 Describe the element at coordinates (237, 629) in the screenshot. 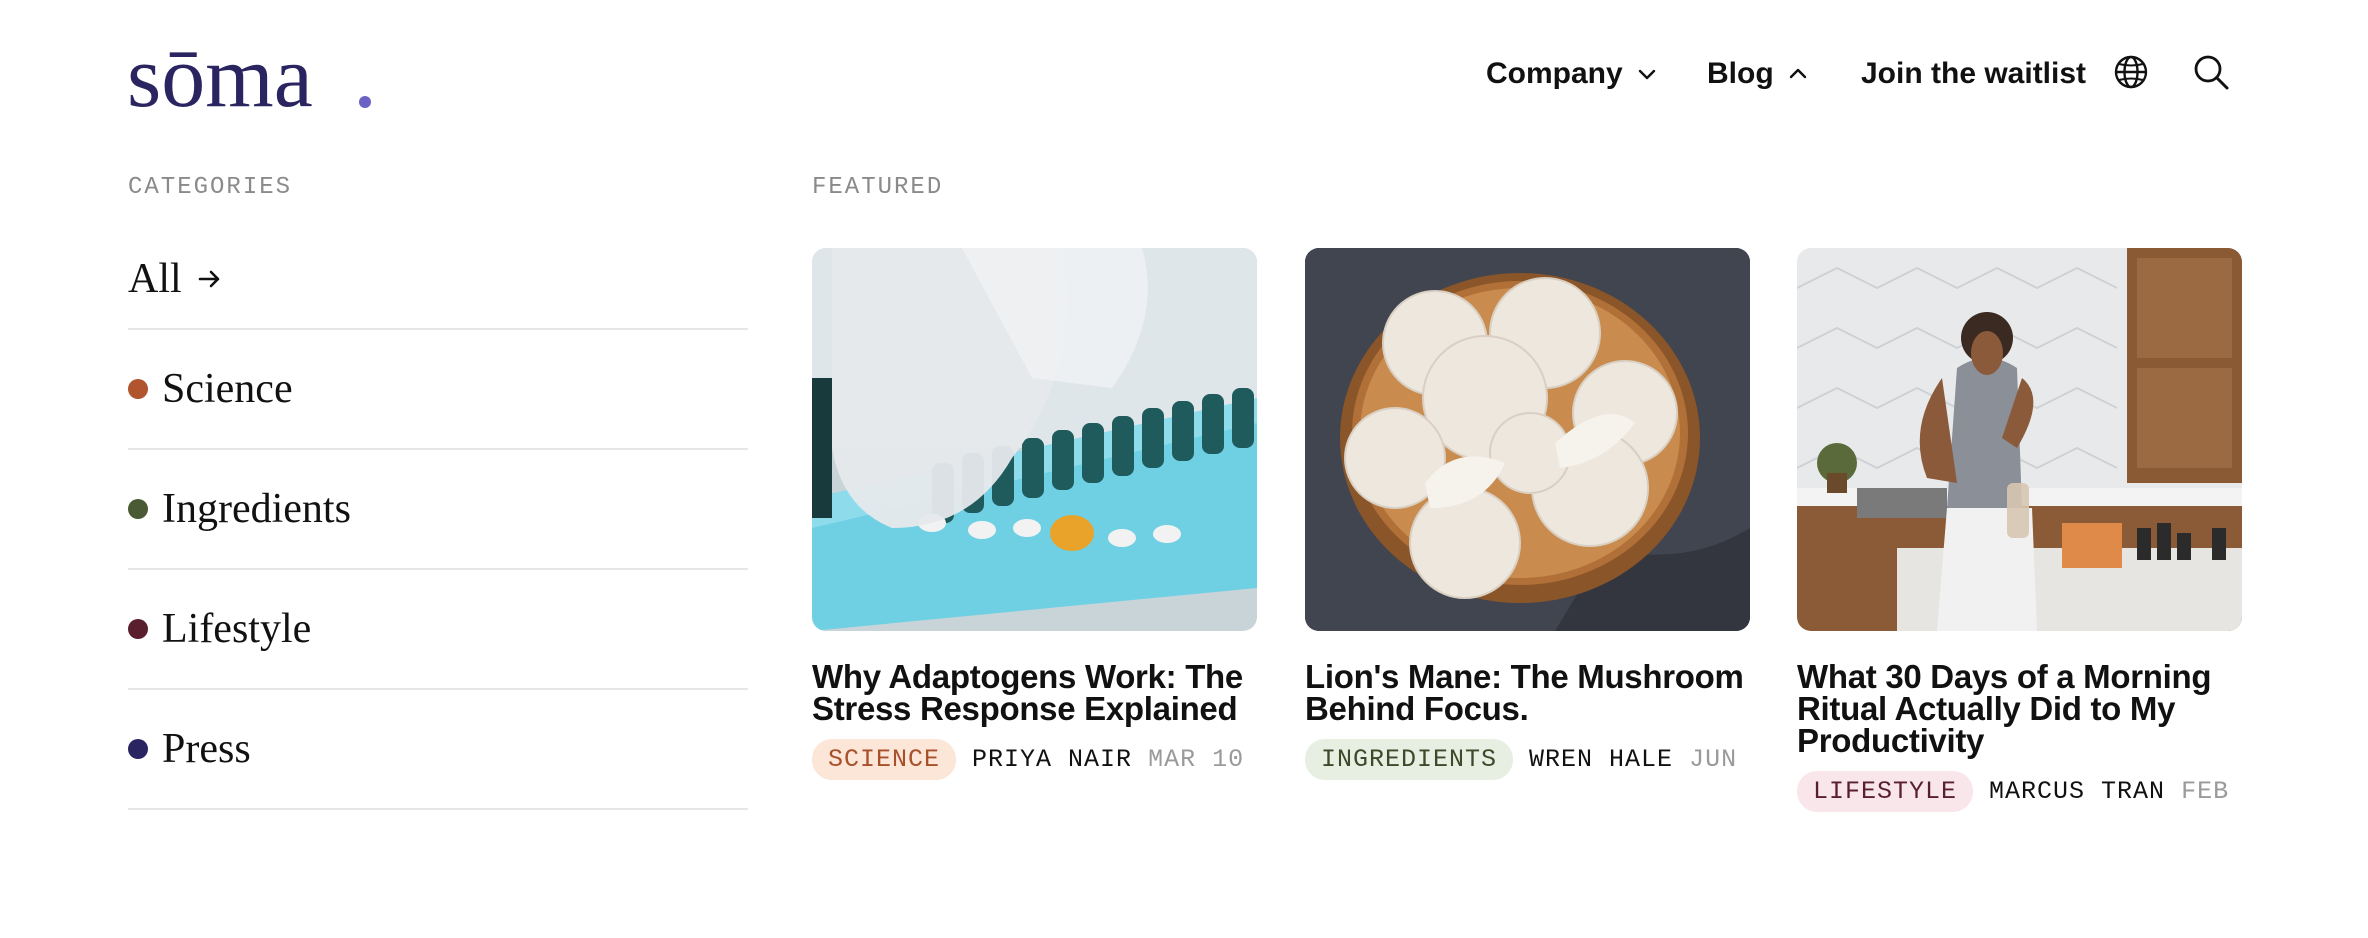

I see `category-label: Lifestyle` at that location.